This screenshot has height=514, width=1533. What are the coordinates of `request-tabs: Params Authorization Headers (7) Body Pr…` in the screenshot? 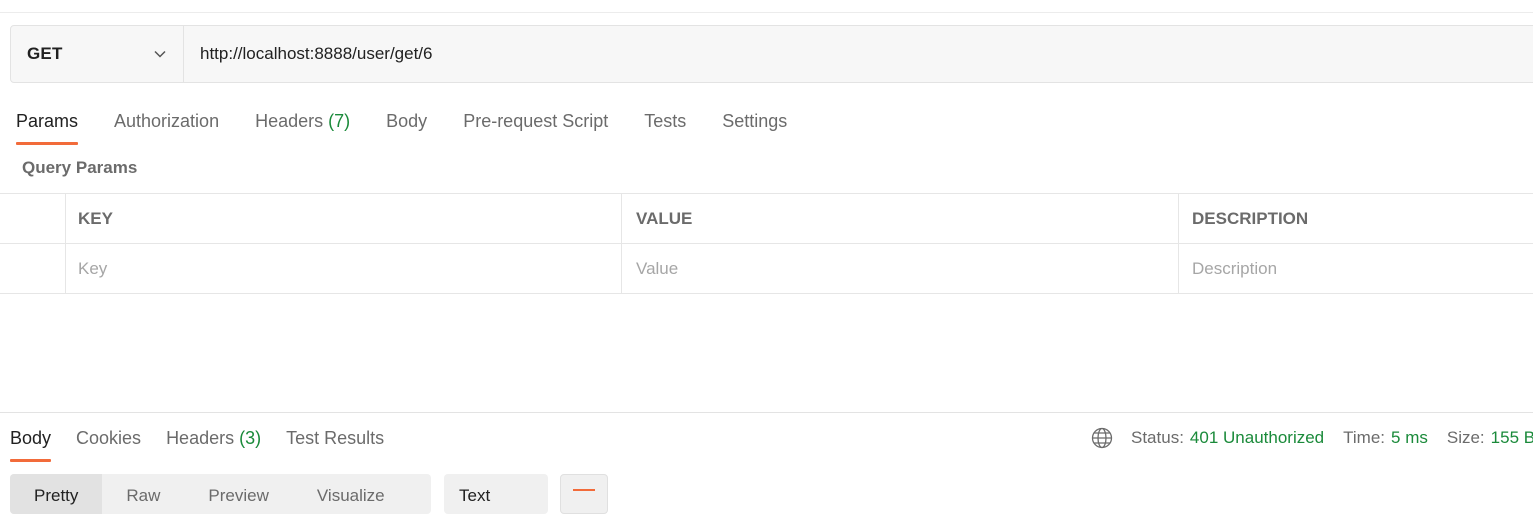 It's located at (419, 127).